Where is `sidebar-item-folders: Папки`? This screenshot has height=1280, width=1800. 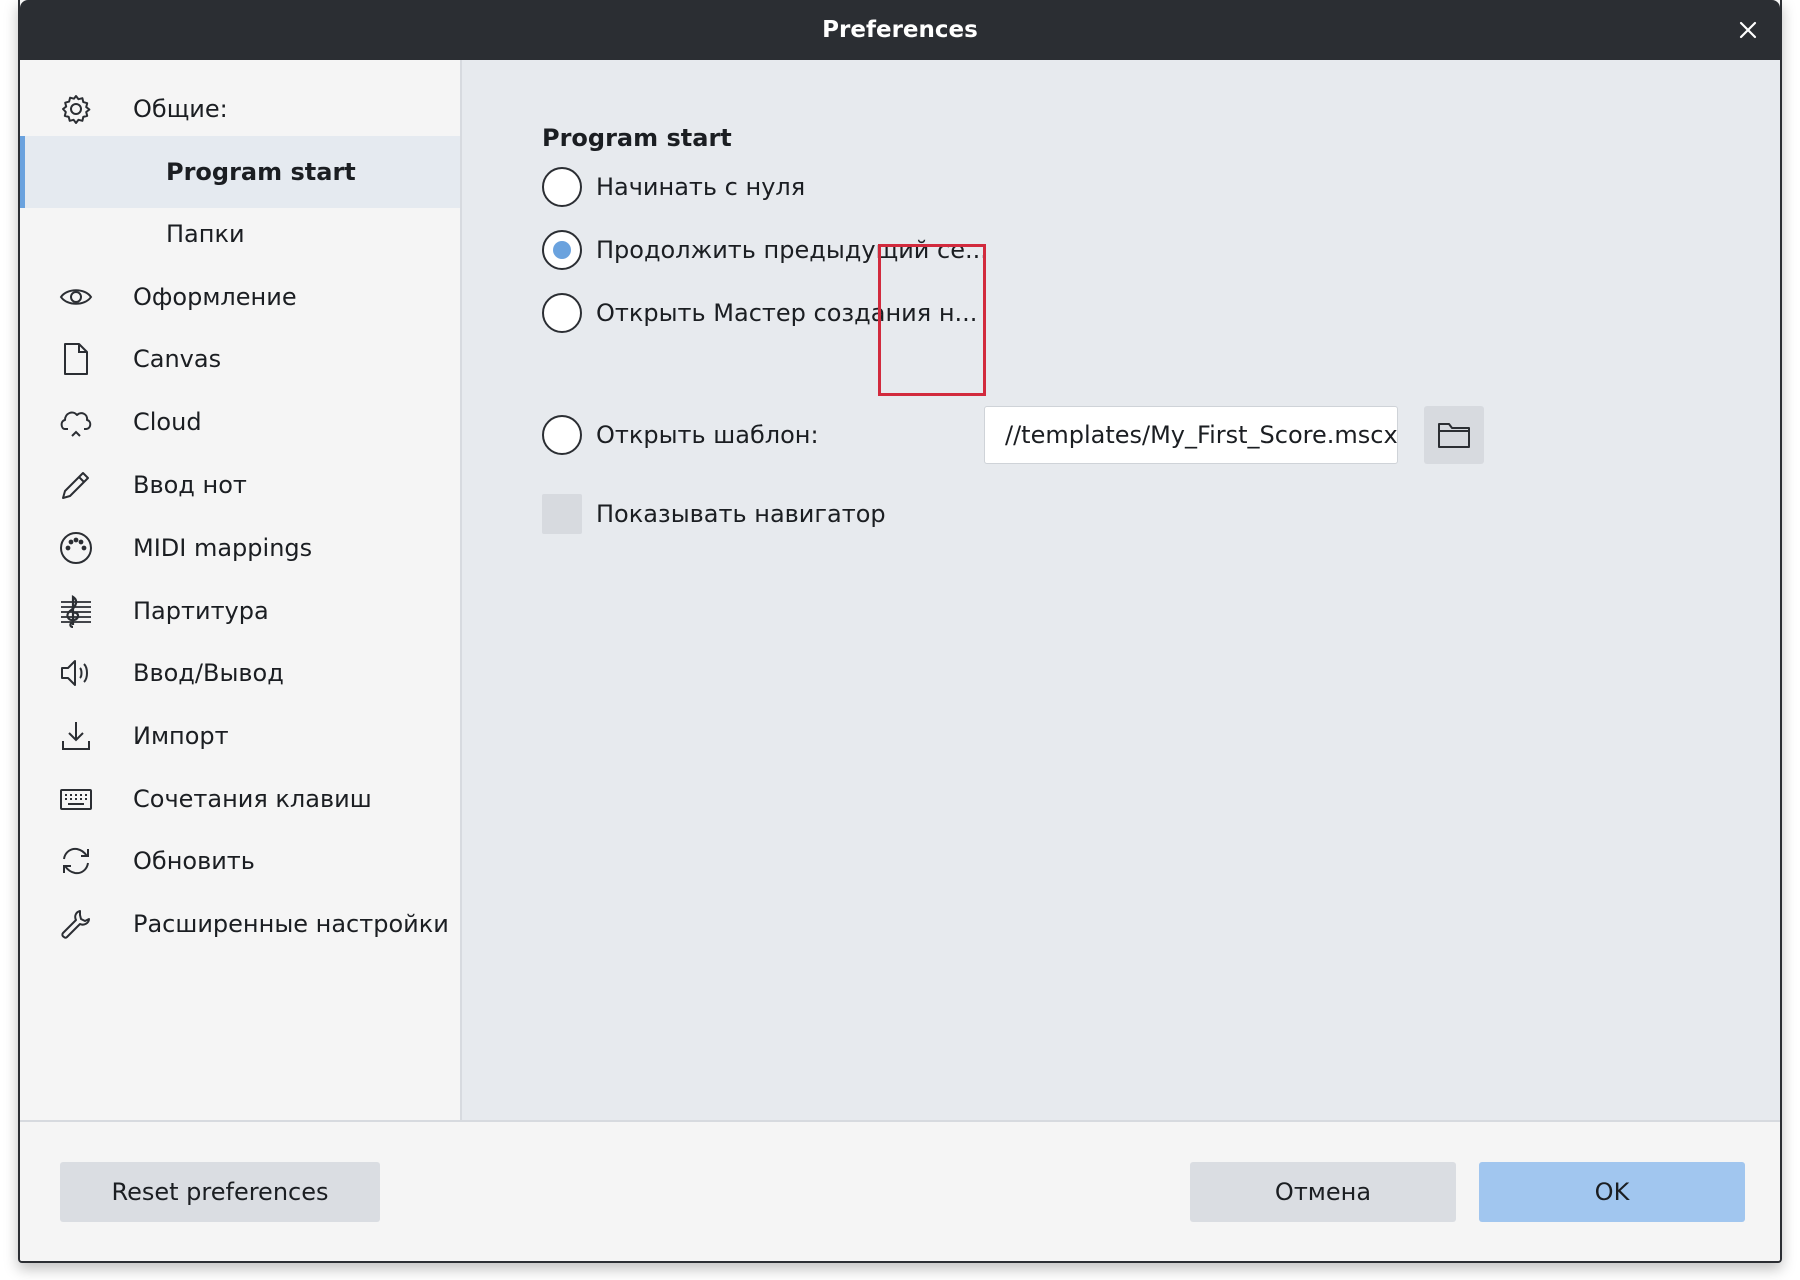 sidebar-item-folders: Папки is located at coordinates (240, 234).